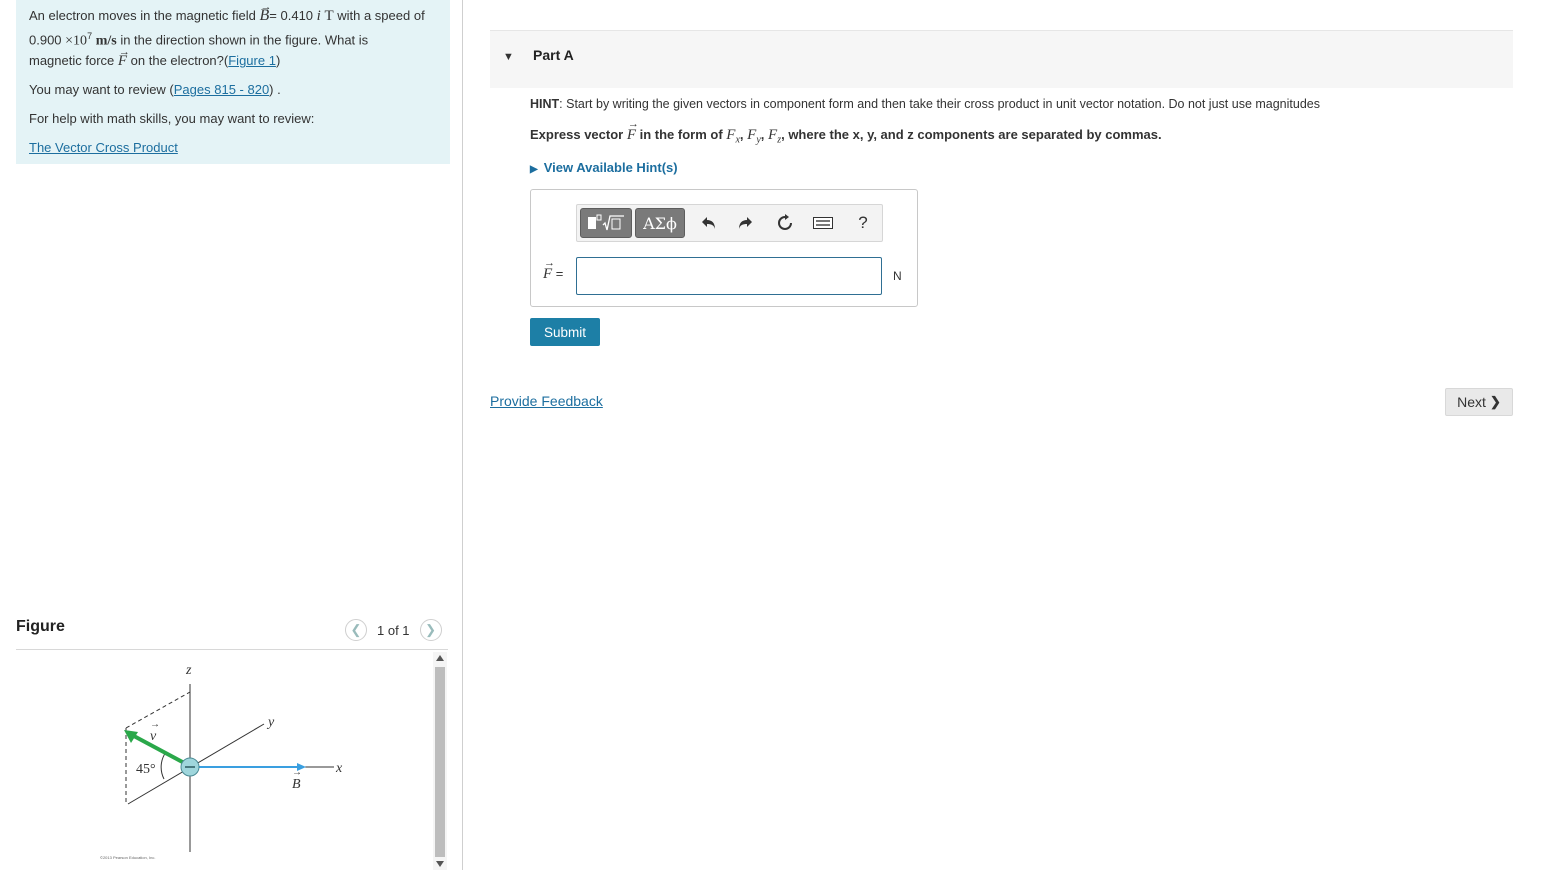 Image resolution: width=1564 pixels, height=875 pixels. I want to click on keyboard-button, so click(823, 223).